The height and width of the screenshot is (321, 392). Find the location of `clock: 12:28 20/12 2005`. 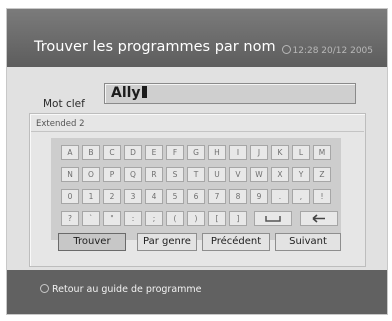

clock: 12:28 20/12 2005 is located at coordinates (327, 50).